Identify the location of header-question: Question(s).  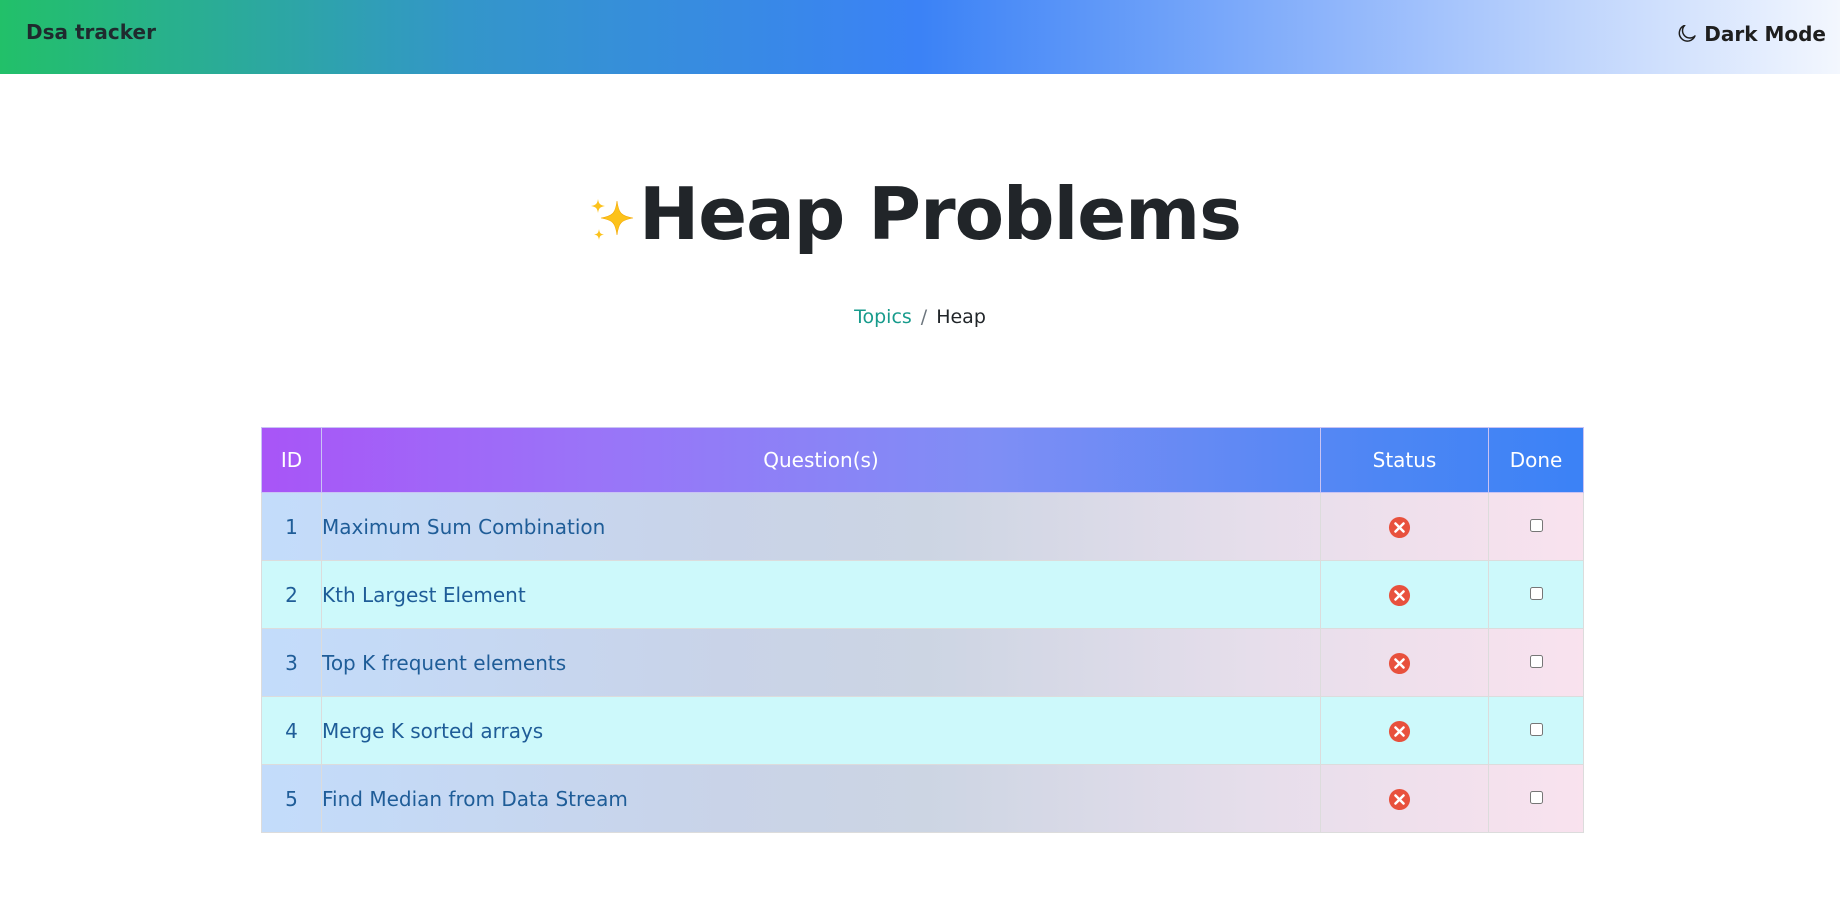
(821, 460).